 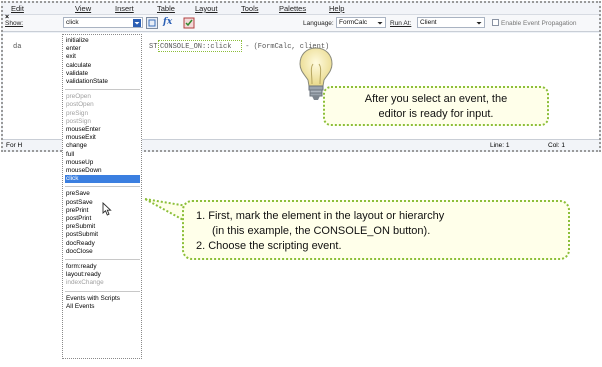 I want to click on callout-top-line1: After you select an event, the, so click(x=436, y=99).